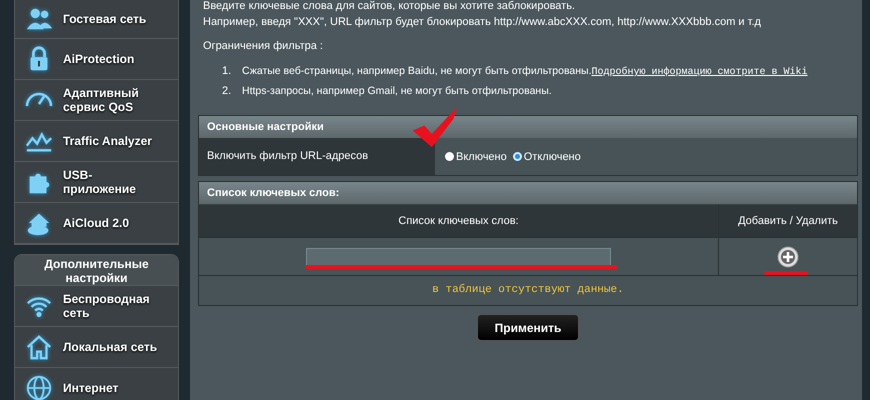 The width and height of the screenshot is (870, 400). I want to click on radio-option: Включено, so click(476, 156).